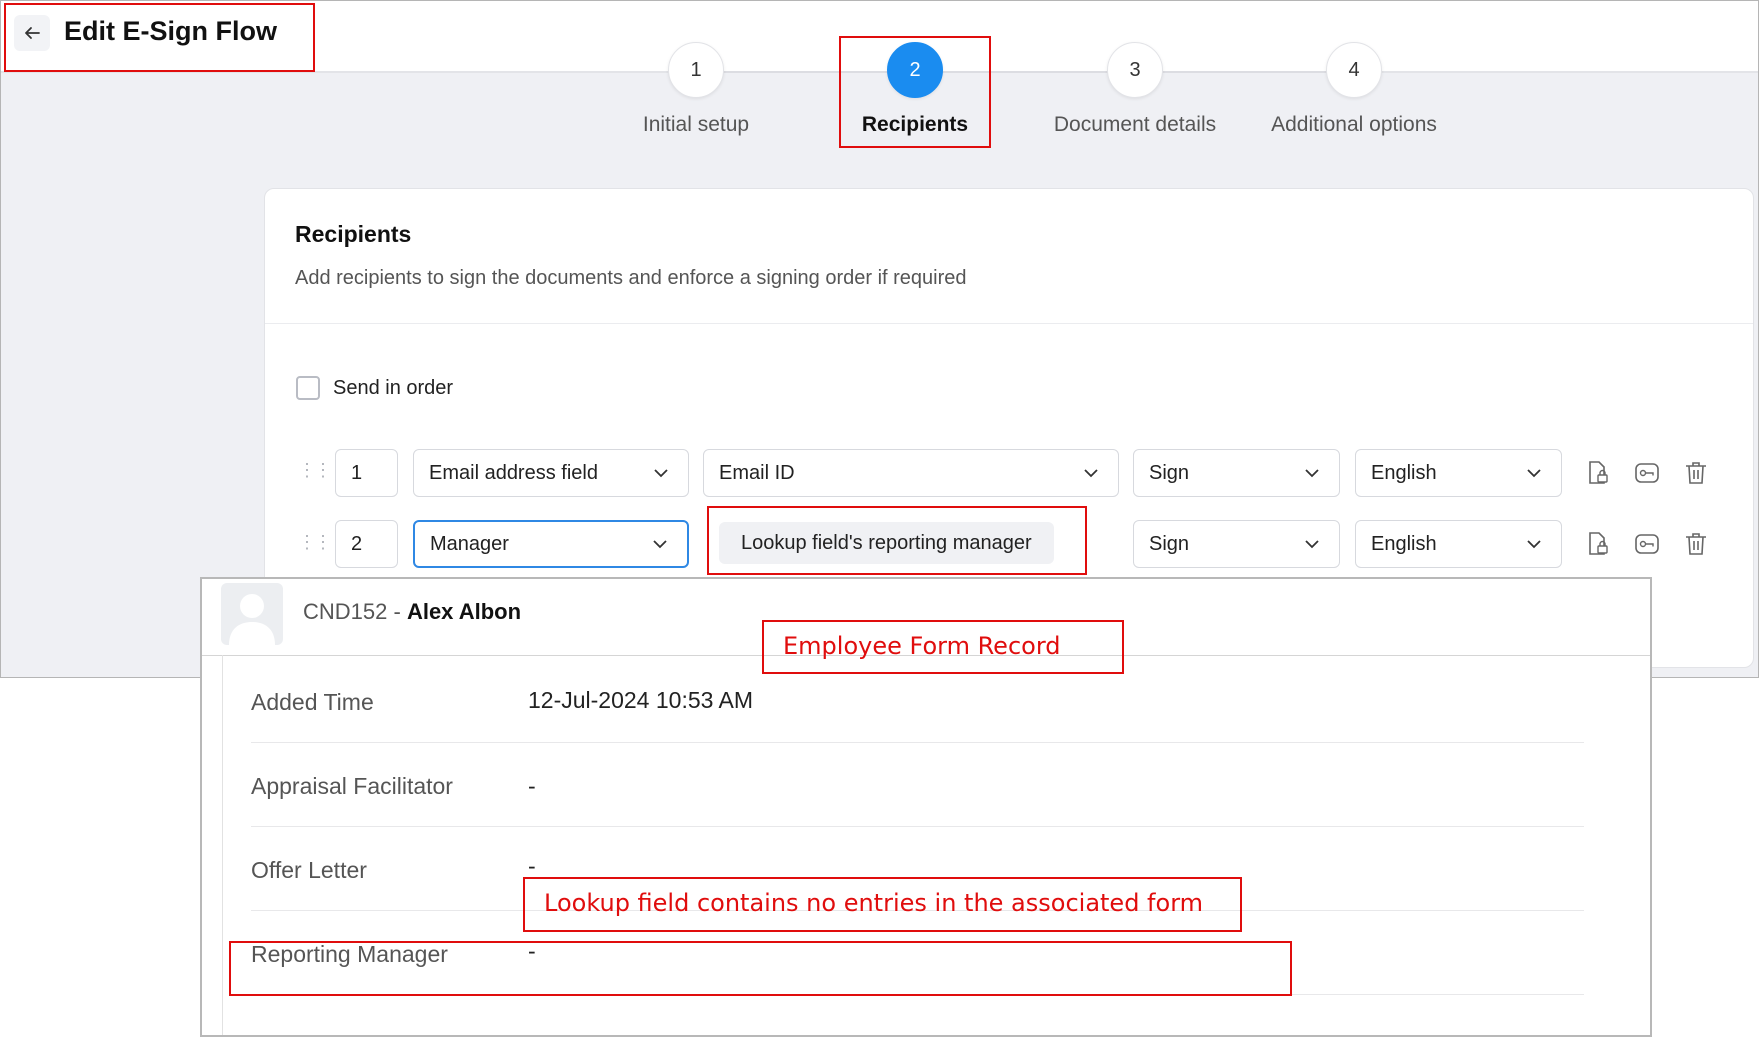 This screenshot has height=1037, width=1761. What do you see at coordinates (757, 472) in the screenshot?
I see `select-value: Email ID` at bounding box center [757, 472].